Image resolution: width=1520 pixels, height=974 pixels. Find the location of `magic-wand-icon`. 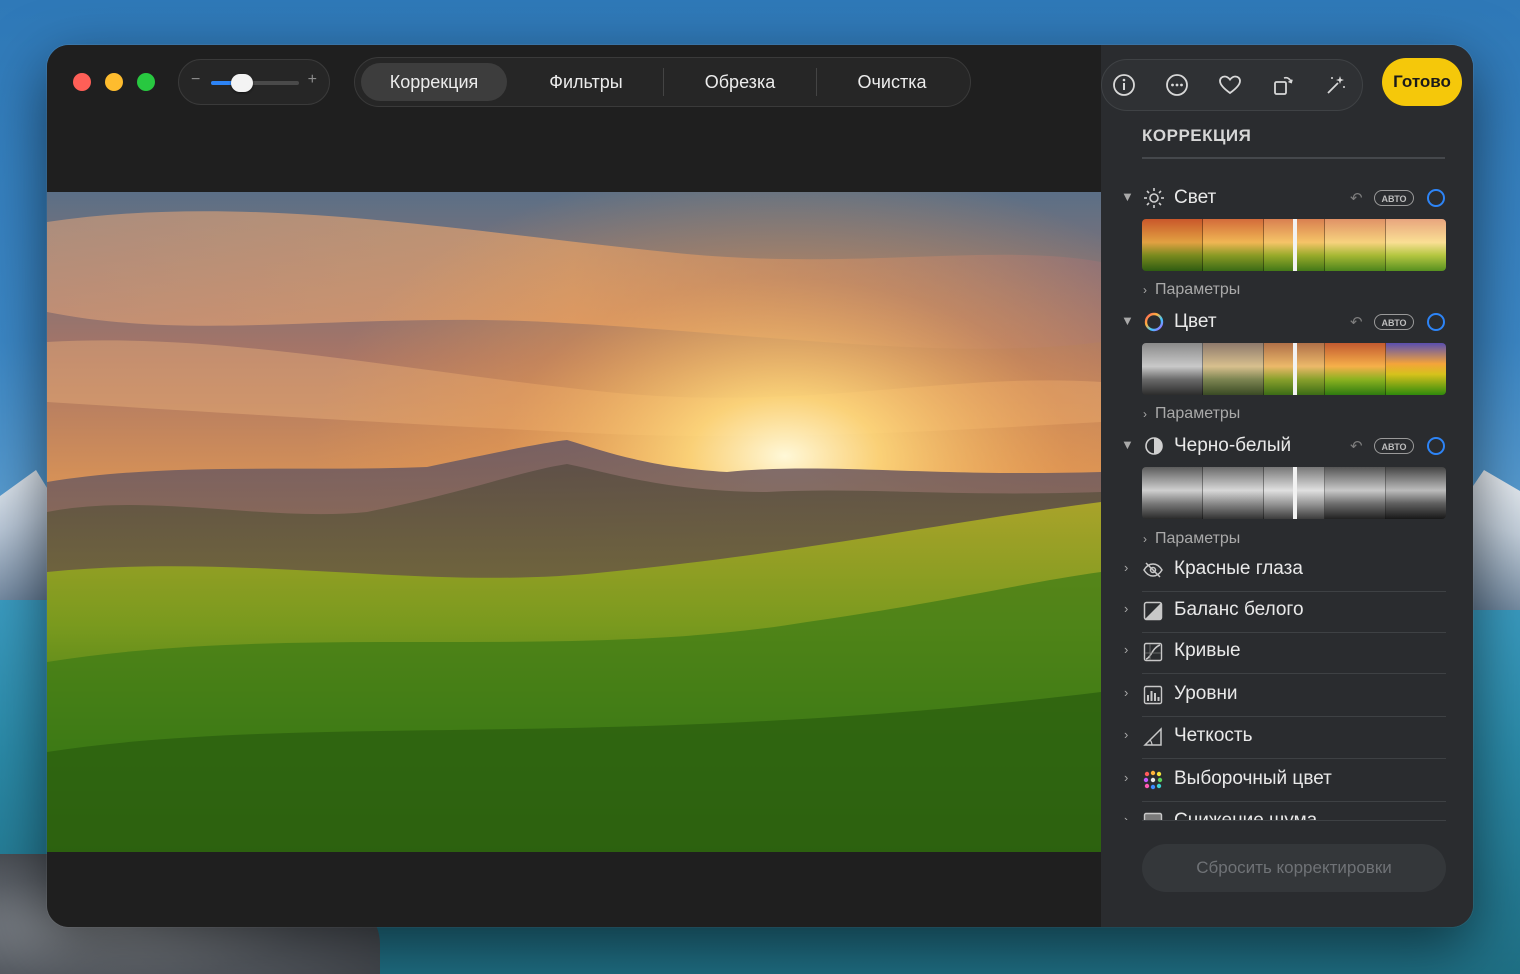

magic-wand-icon is located at coordinates (1336, 85).